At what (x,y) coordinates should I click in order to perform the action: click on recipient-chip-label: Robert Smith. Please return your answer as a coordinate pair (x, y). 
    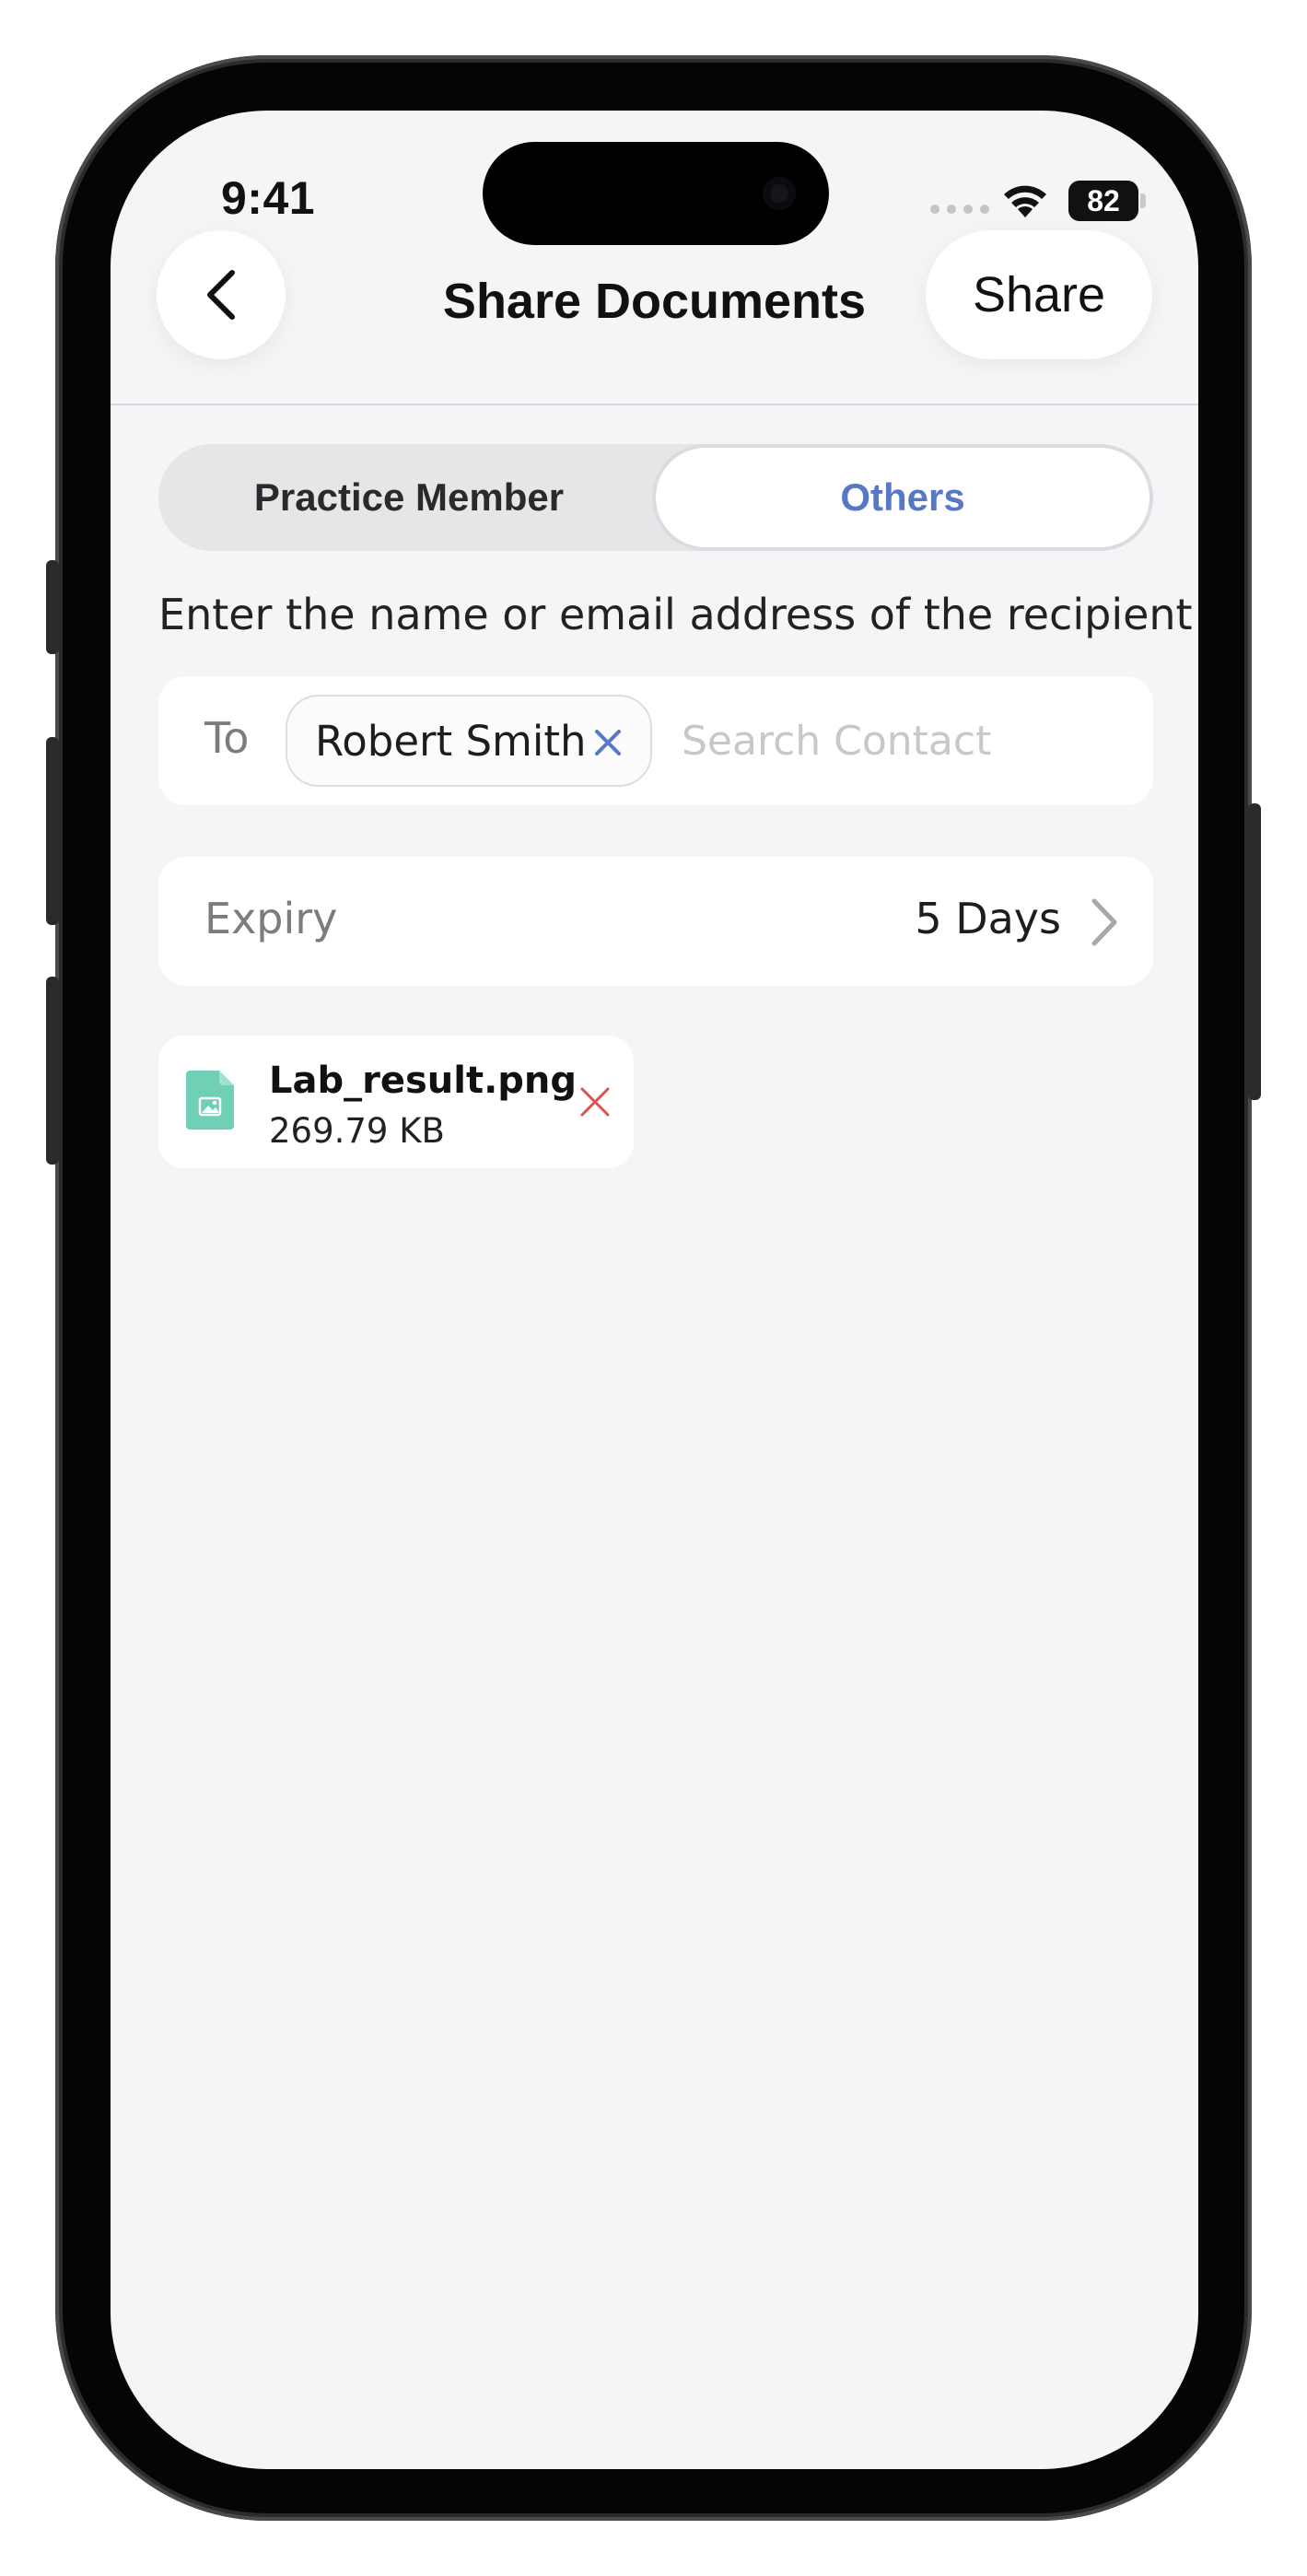
    Looking at the image, I should click on (451, 741).